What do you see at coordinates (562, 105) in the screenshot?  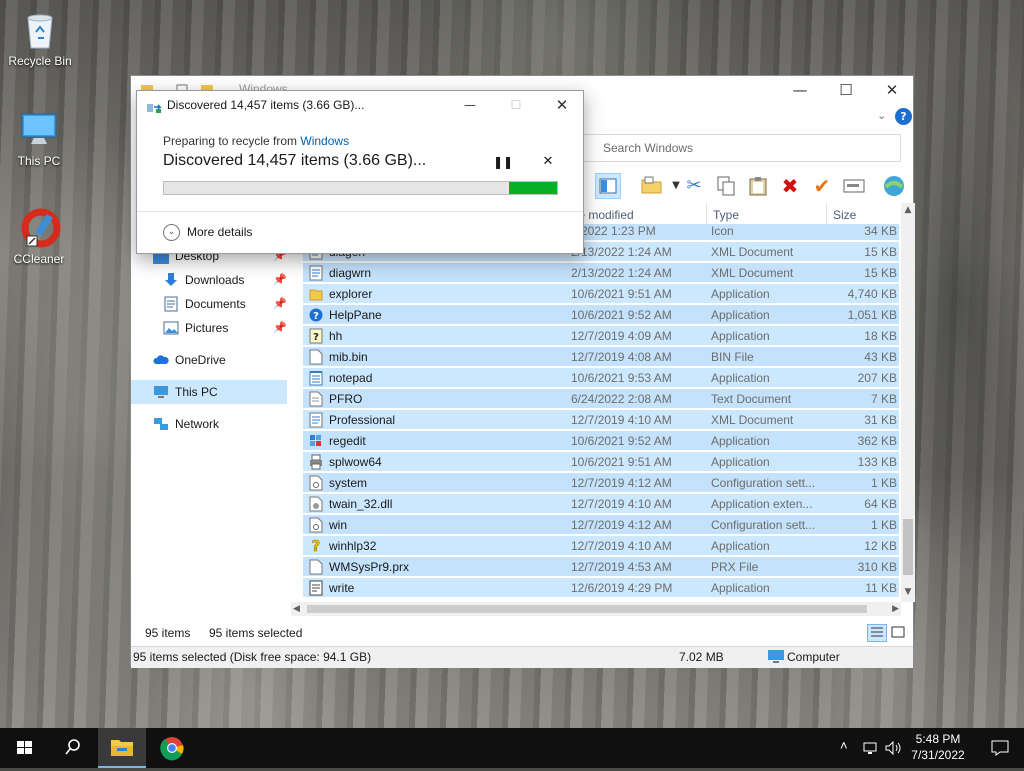 I see `dialog-close-button: ✕` at bounding box center [562, 105].